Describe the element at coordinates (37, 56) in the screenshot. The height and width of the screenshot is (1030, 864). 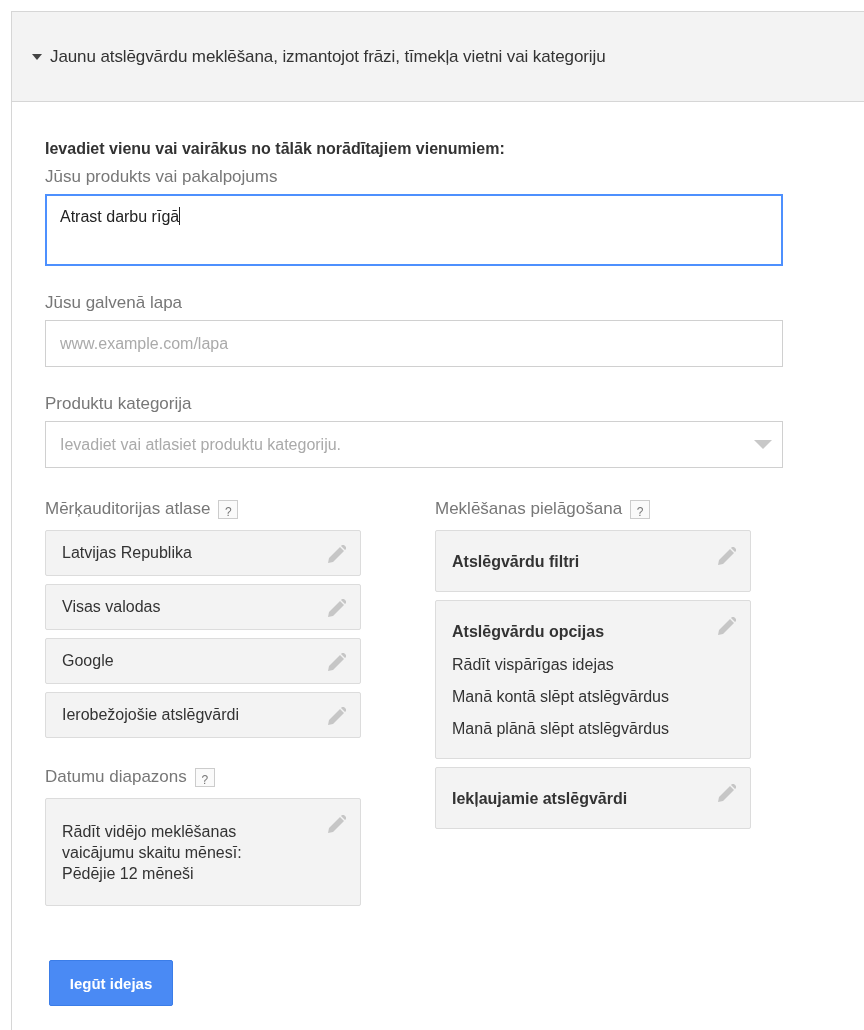
I see `caret-icon` at that location.